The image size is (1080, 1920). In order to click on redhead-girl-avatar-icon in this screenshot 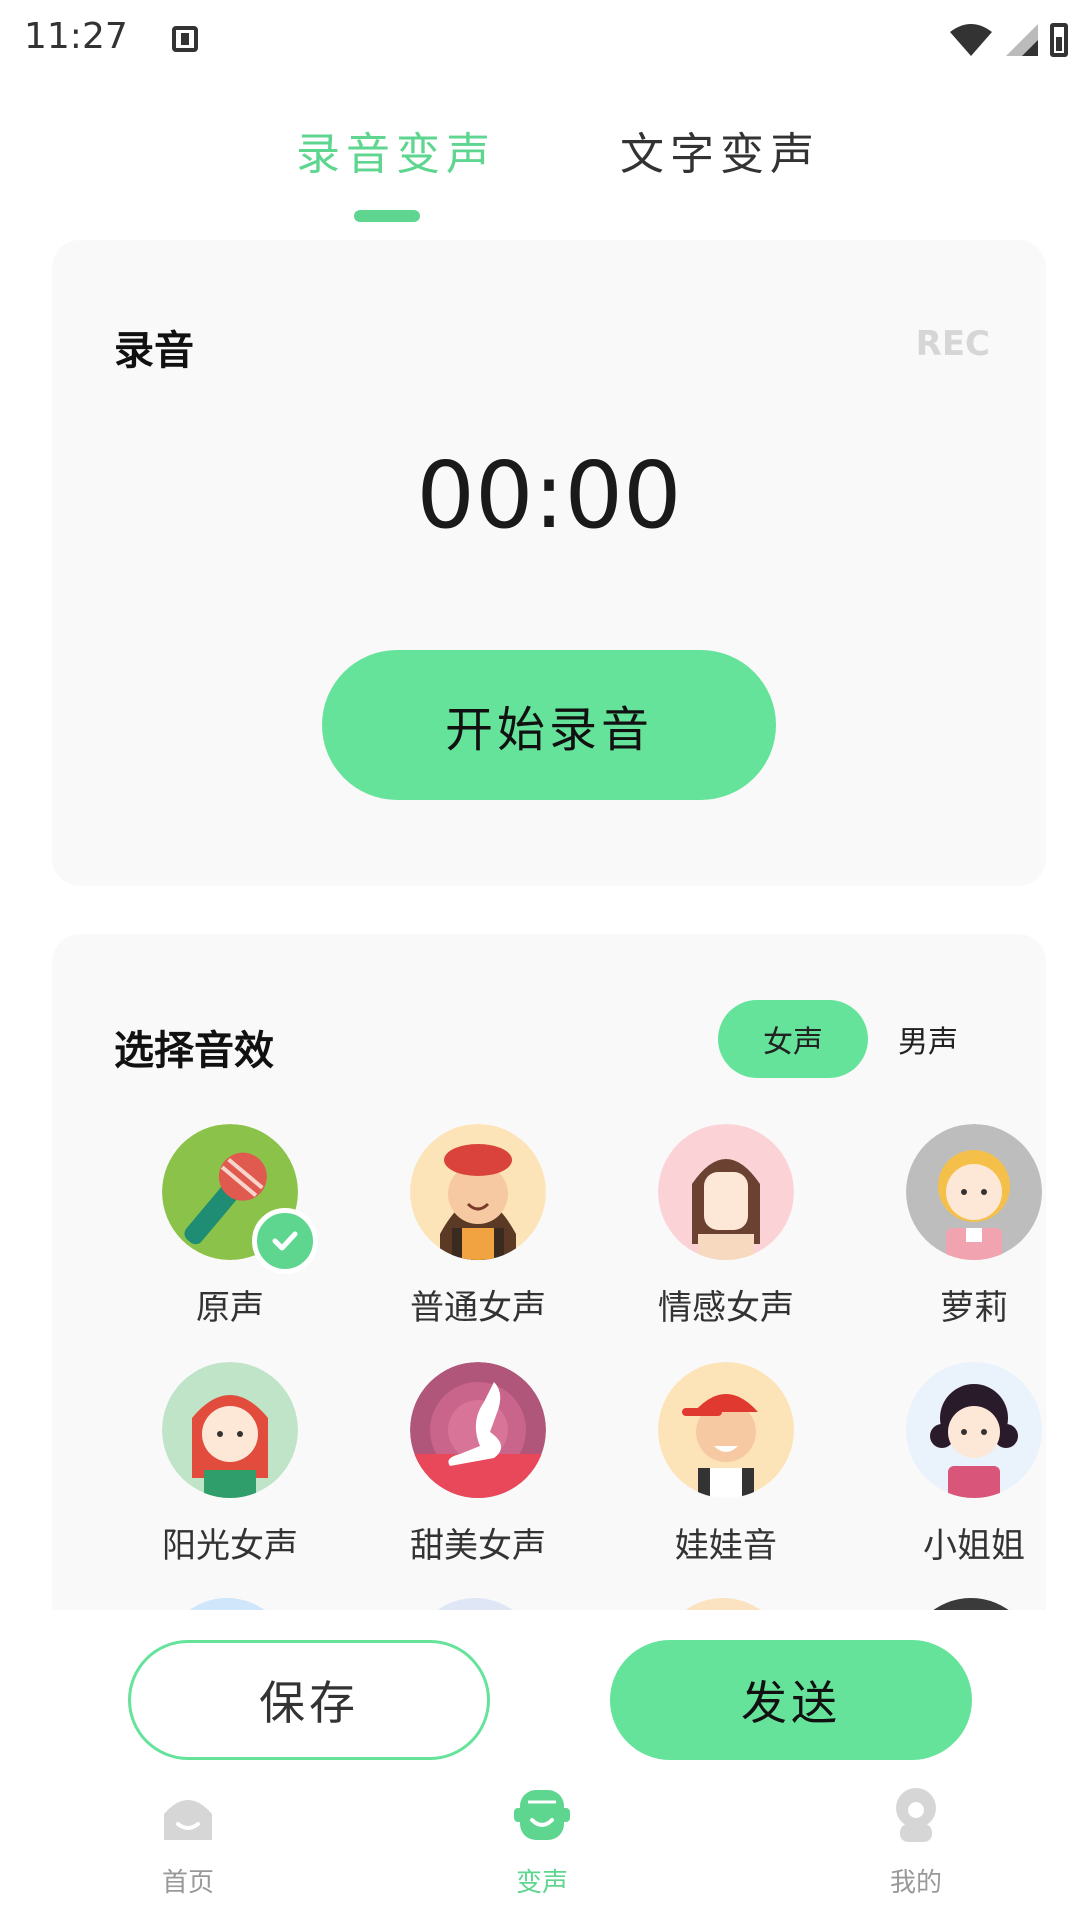, I will do `click(230, 1430)`.